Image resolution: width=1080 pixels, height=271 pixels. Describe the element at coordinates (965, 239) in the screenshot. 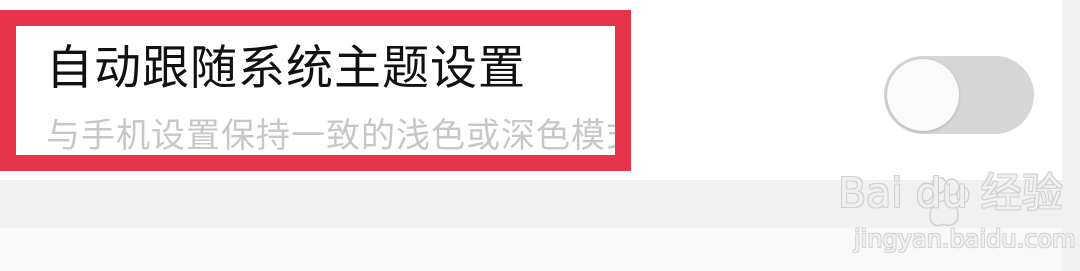

I see `watermark-site: jingyan.baidu.com` at that location.